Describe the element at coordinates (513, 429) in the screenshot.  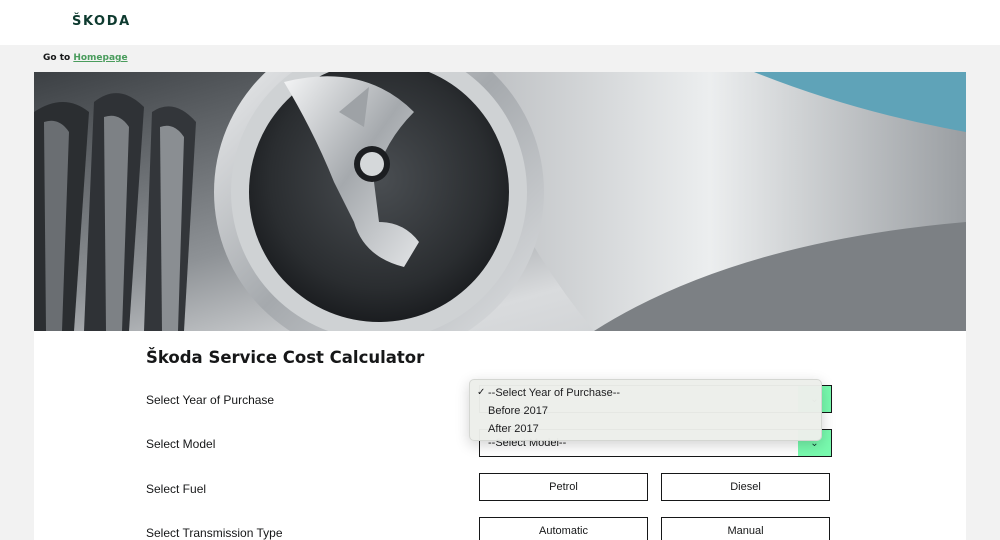
I see `year-option-label: After 2017` at that location.